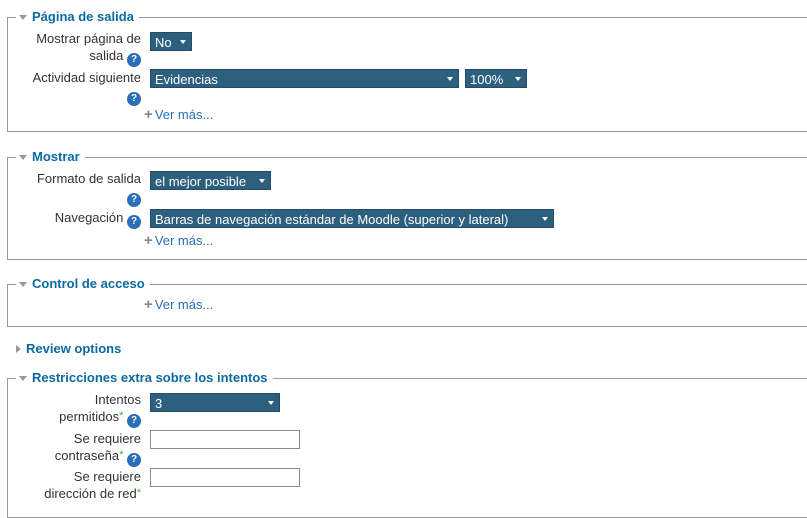  What do you see at coordinates (304, 78) in the screenshot?
I see `actividad-siguiente-select: Evidencias` at bounding box center [304, 78].